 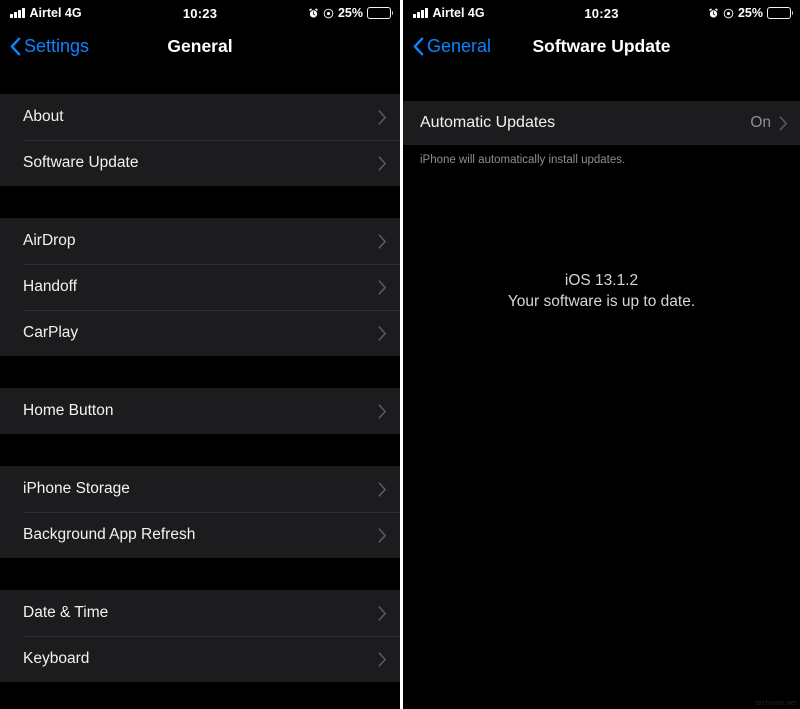 I want to click on automatic-updates-value: On, so click(x=760, y=122).